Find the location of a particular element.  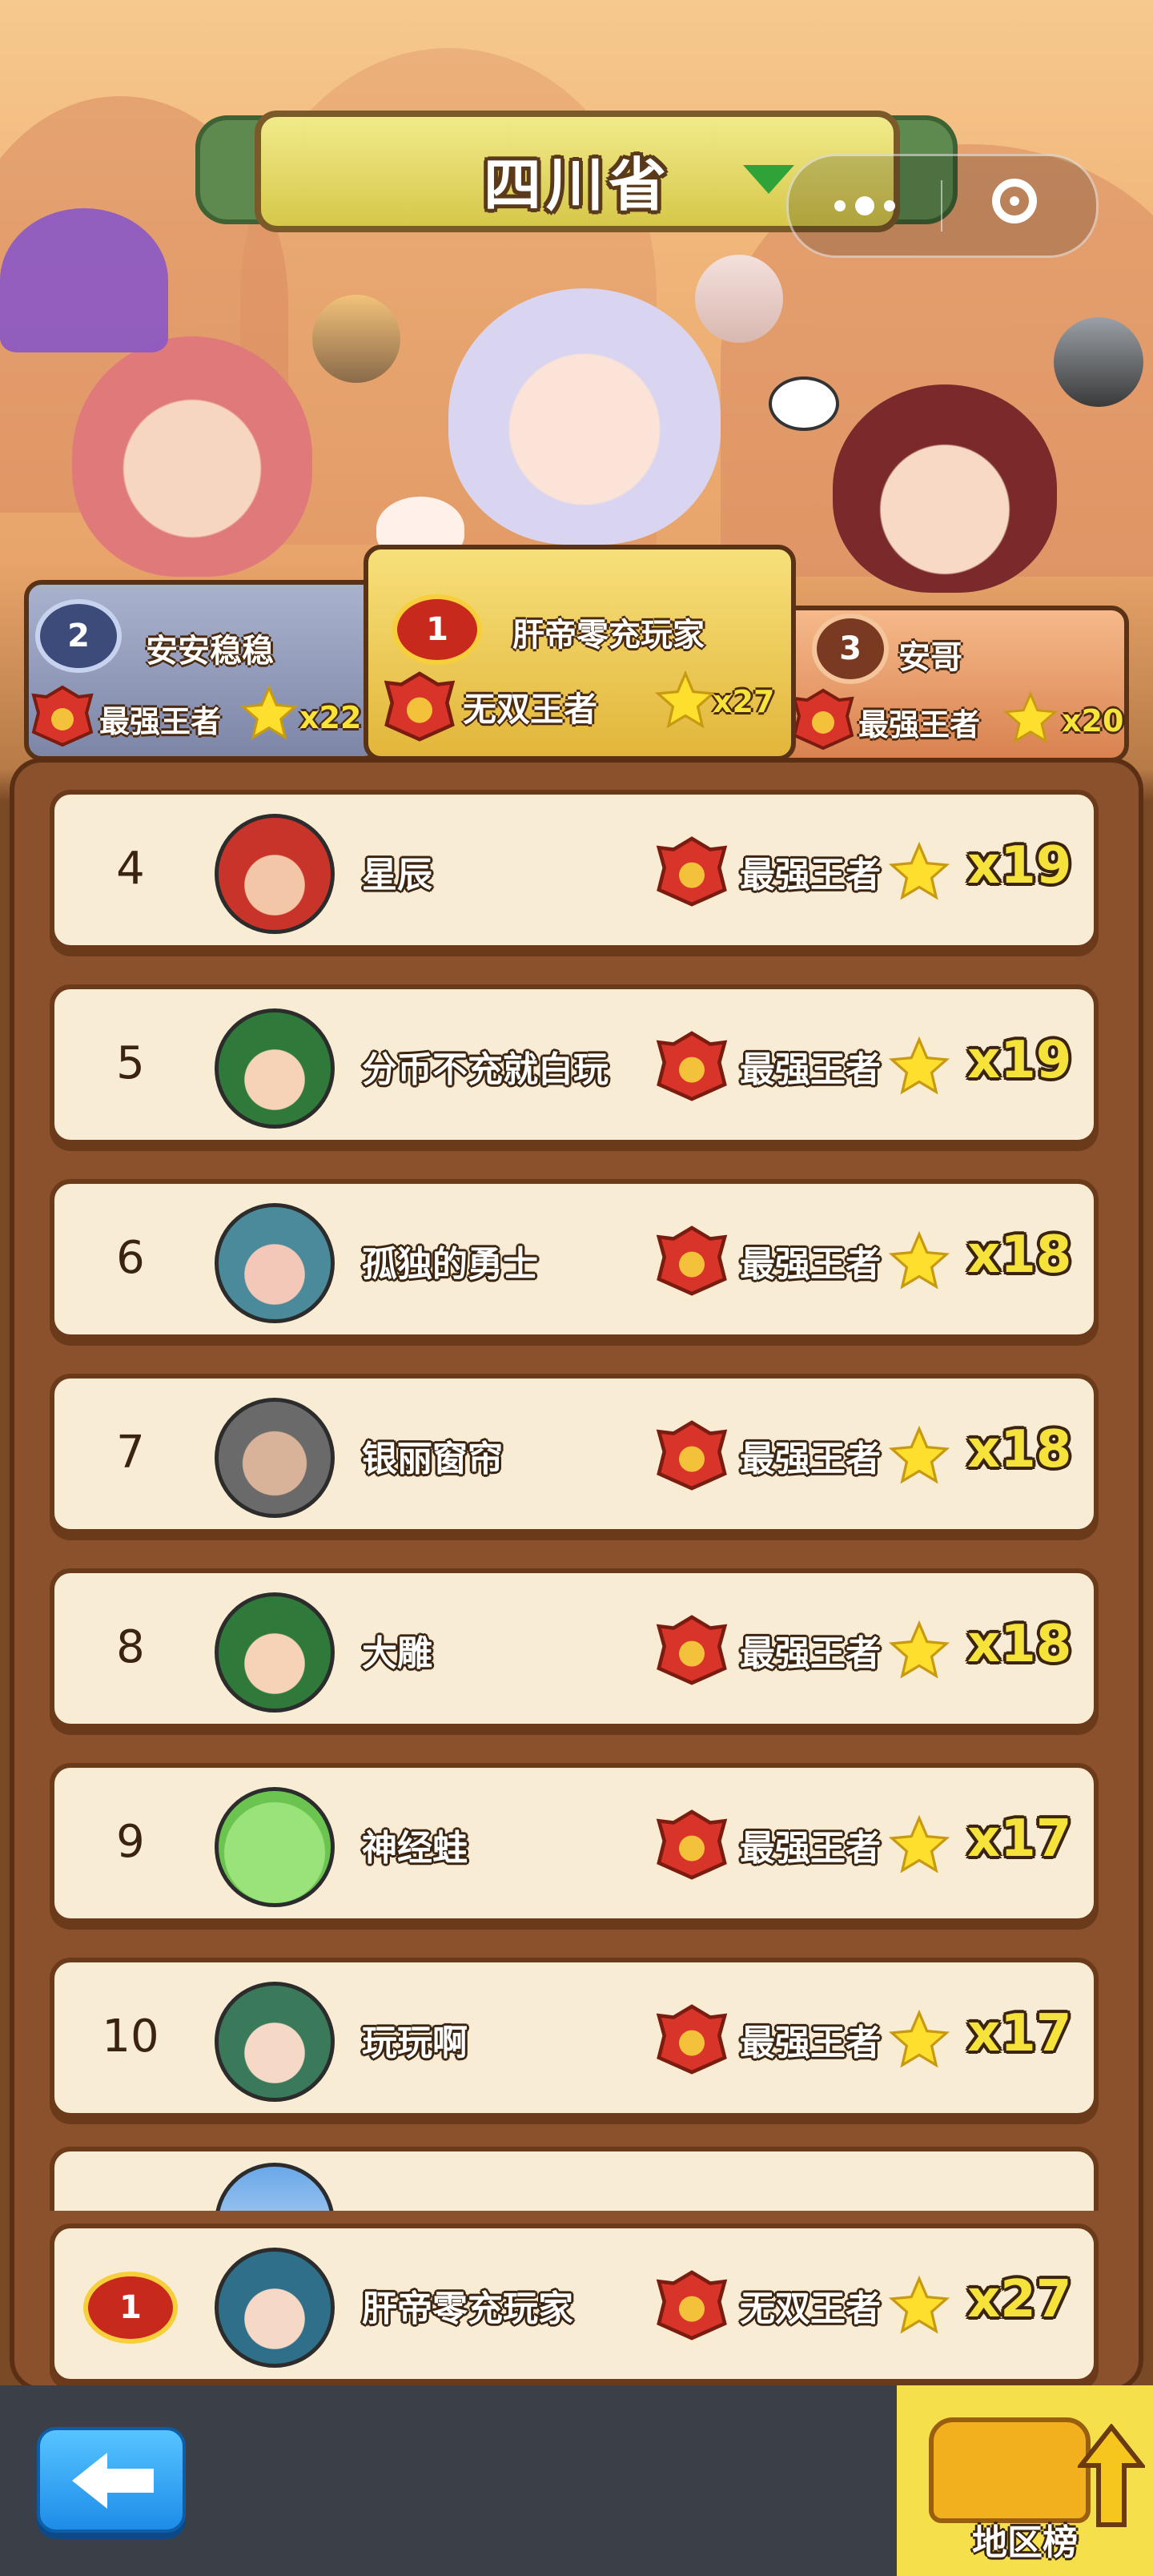

podium-rank-title: 无双王者 is located at coordinates (531, 709).